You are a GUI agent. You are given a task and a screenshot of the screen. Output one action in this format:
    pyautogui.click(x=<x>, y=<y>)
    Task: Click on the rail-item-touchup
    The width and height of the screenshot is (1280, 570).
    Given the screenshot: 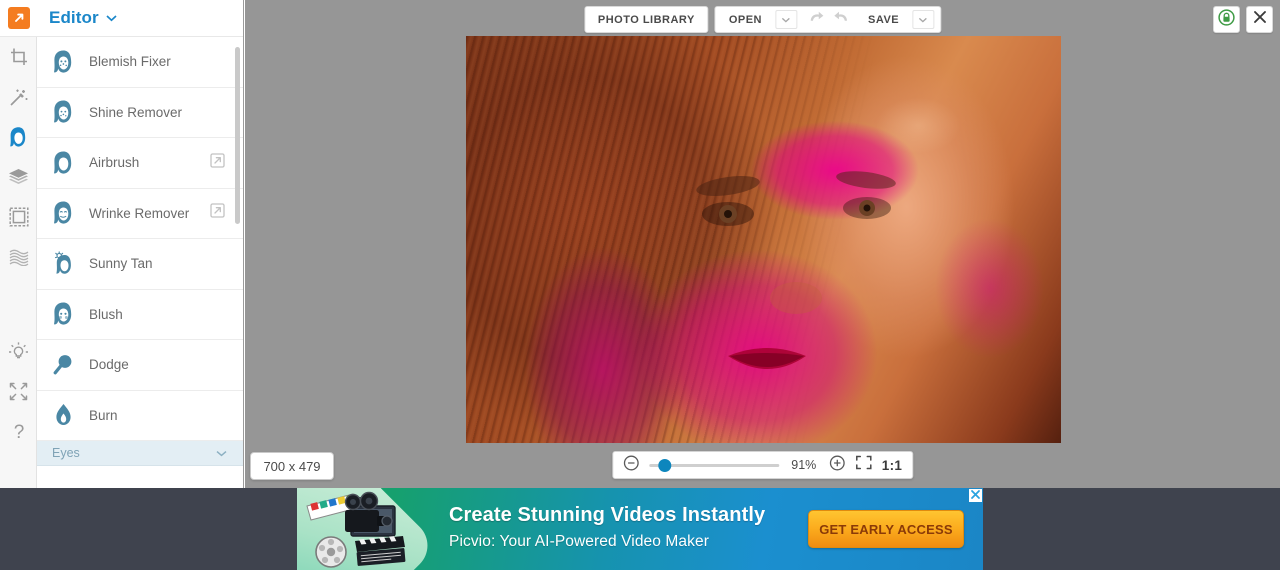 What is the action you would take?
    pyautogui.click(x=18, y=137)
    